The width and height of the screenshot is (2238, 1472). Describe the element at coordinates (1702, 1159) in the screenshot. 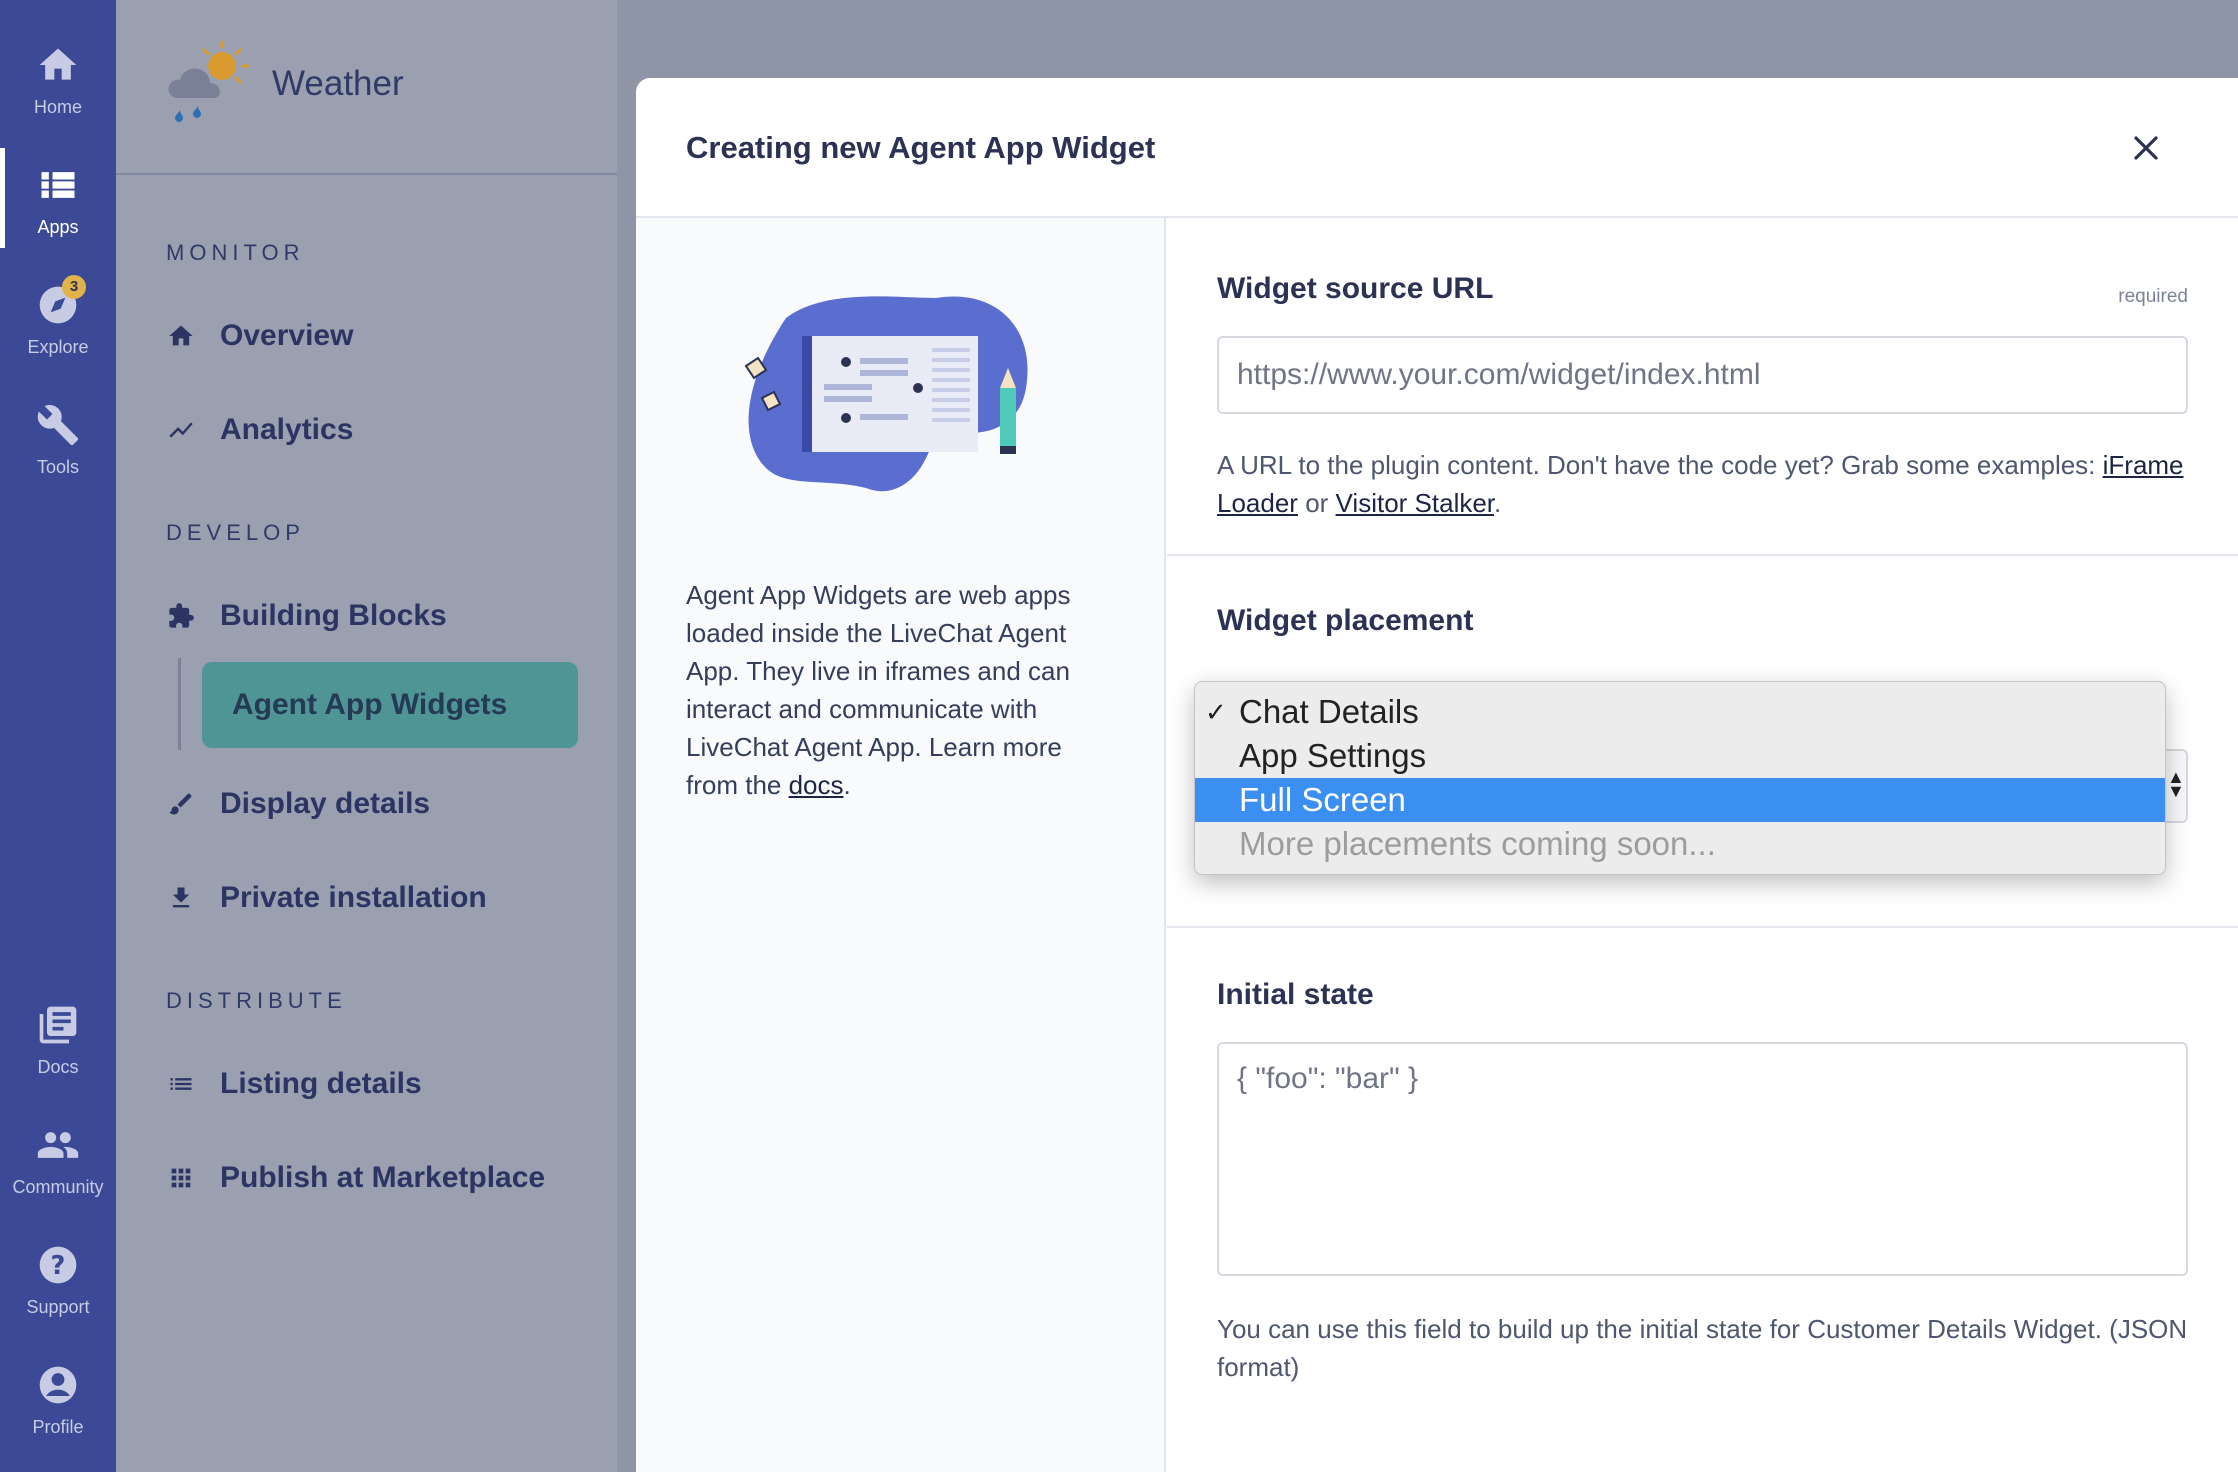

I see `initial-state-textarea: { "foo": "bar" }` at that location.